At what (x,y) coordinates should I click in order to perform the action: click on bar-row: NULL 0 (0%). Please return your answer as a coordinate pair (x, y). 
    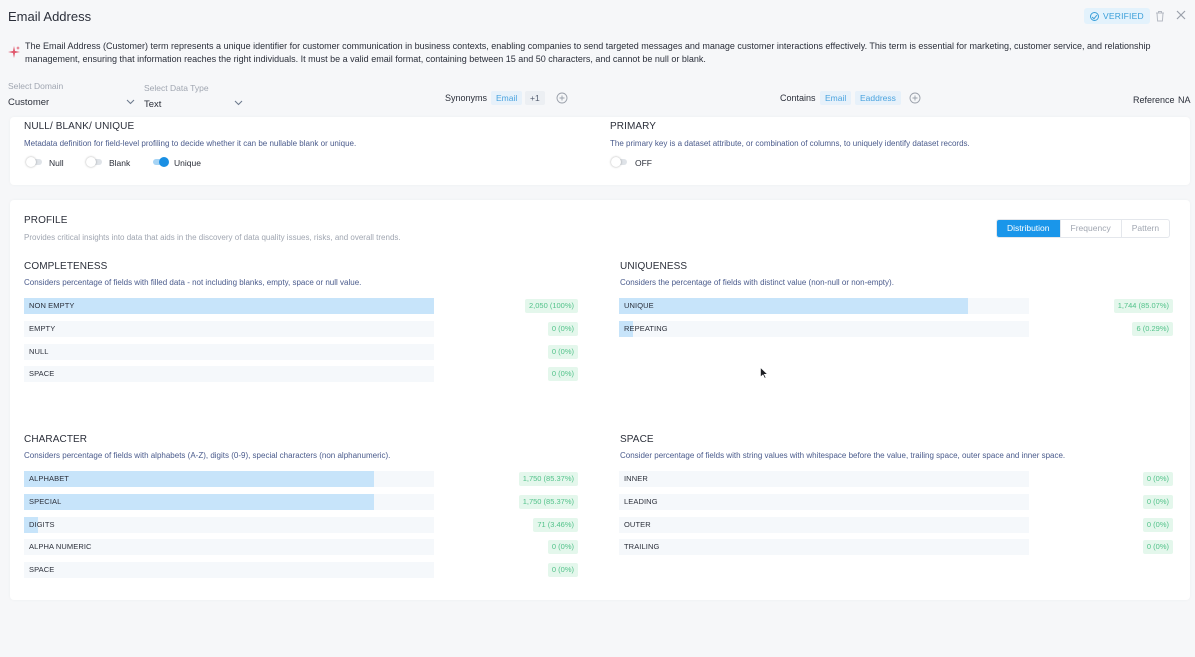
    Looking at the image, I should click on (304, 351).